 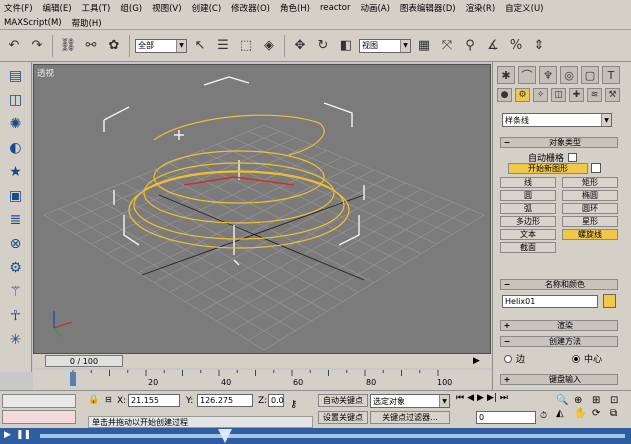 What do you see at coordinates (385, 45) in the screenshot?
I see `reference-coordinate-dropdown: 视图 ▼` at bounding box center [385, 45].